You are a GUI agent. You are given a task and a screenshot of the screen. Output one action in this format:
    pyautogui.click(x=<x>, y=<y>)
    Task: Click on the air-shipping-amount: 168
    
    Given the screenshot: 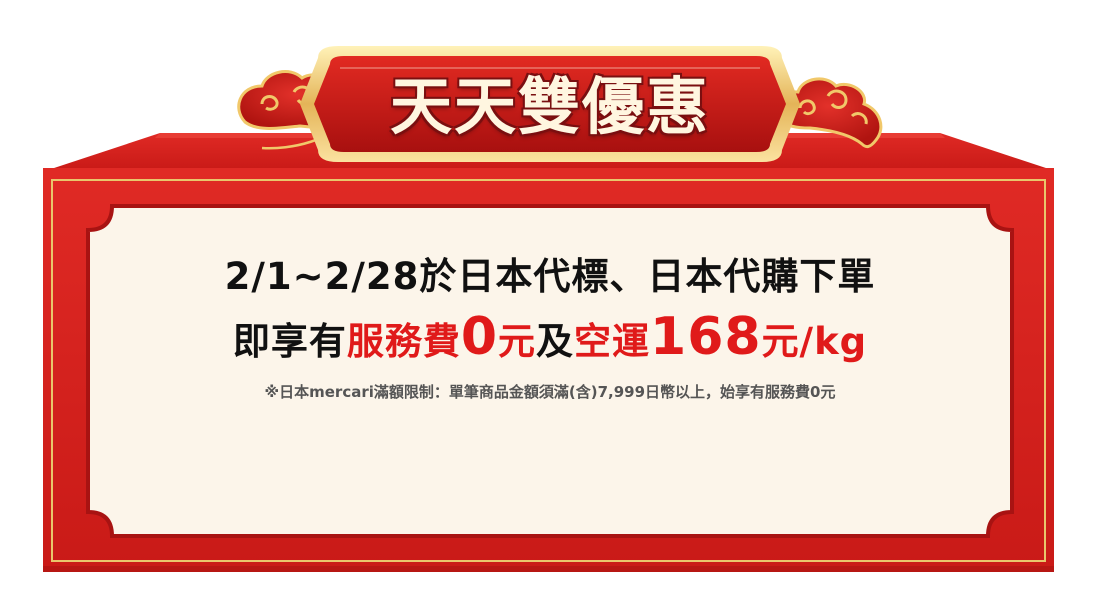 What is the action you would take?
    pyautogui.click(x=706, y=337)
    